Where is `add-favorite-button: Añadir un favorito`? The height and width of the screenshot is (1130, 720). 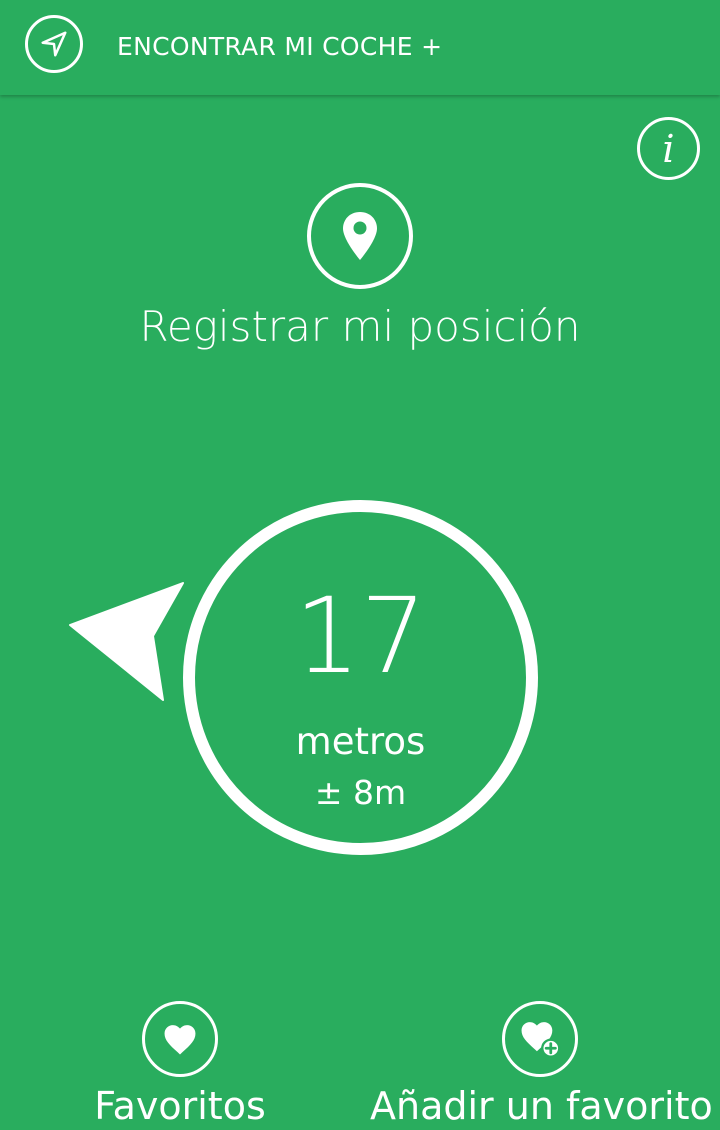 add-favorite-button: Añadir un favorito is located at coordinates (541, 1065).